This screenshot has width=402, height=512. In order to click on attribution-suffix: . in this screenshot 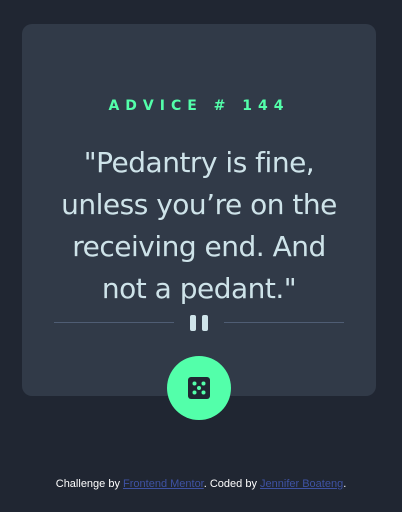, I will do `click(345, 484)`.